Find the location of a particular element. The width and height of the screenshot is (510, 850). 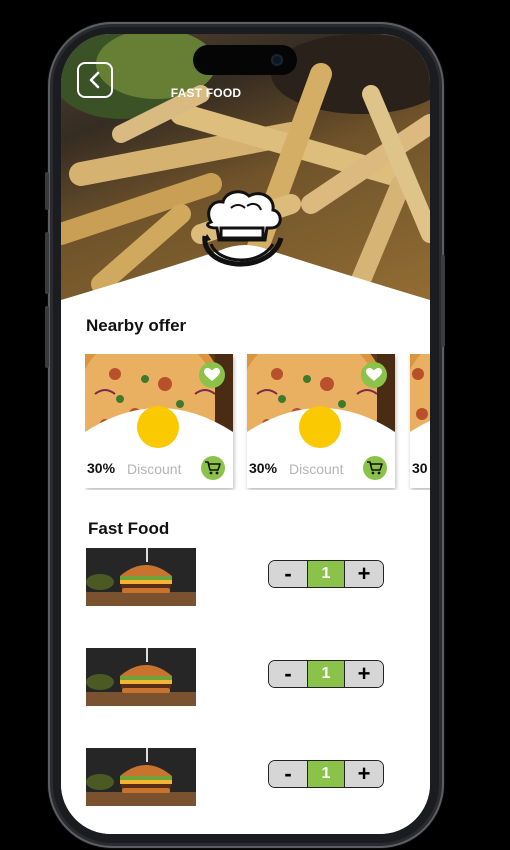

offer-card: 30 is located at coordinates (420, 421).